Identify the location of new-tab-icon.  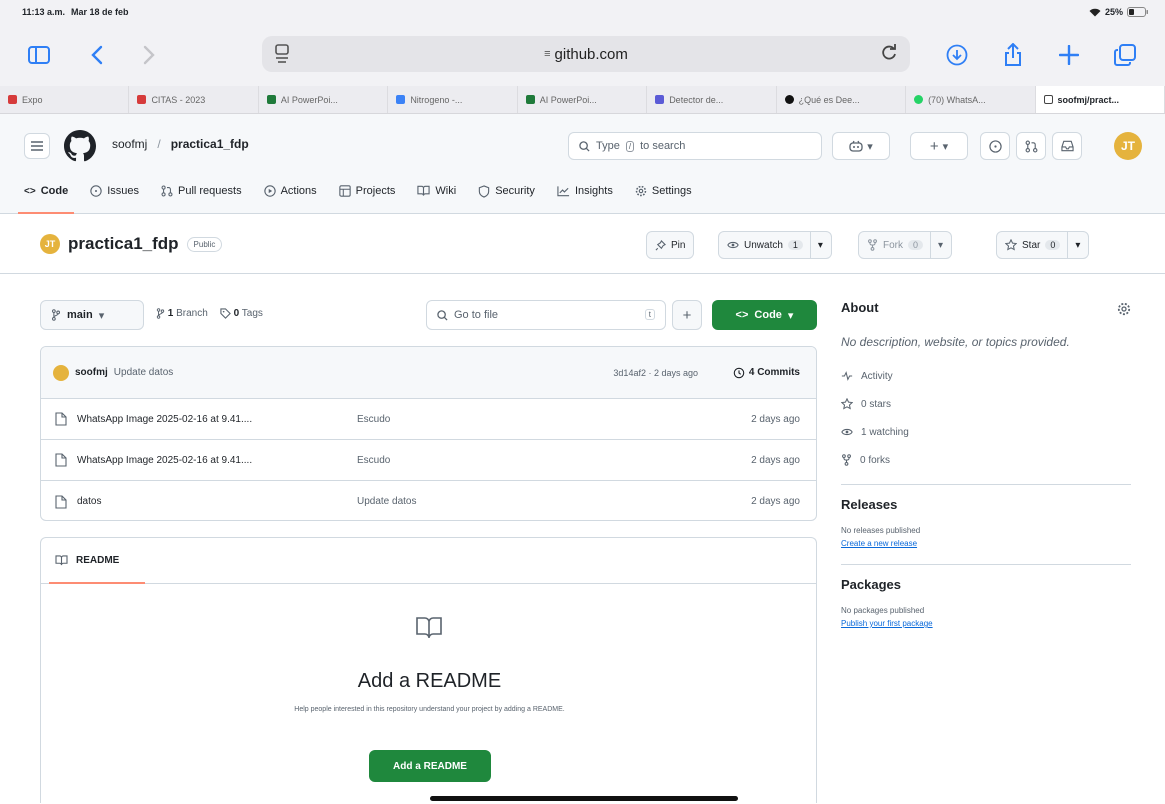
(1069, 55).